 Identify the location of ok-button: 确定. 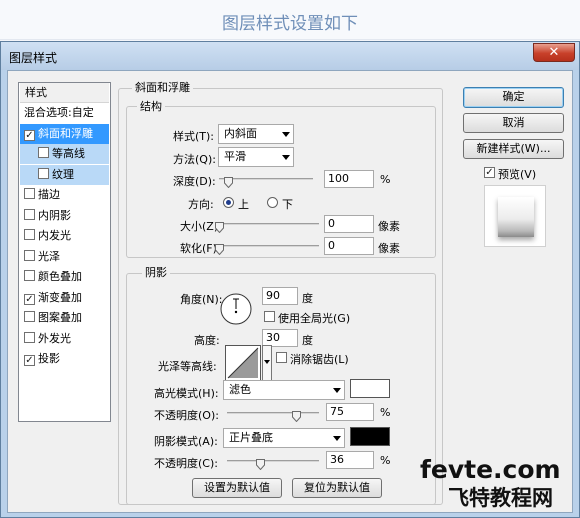
(513, 97).